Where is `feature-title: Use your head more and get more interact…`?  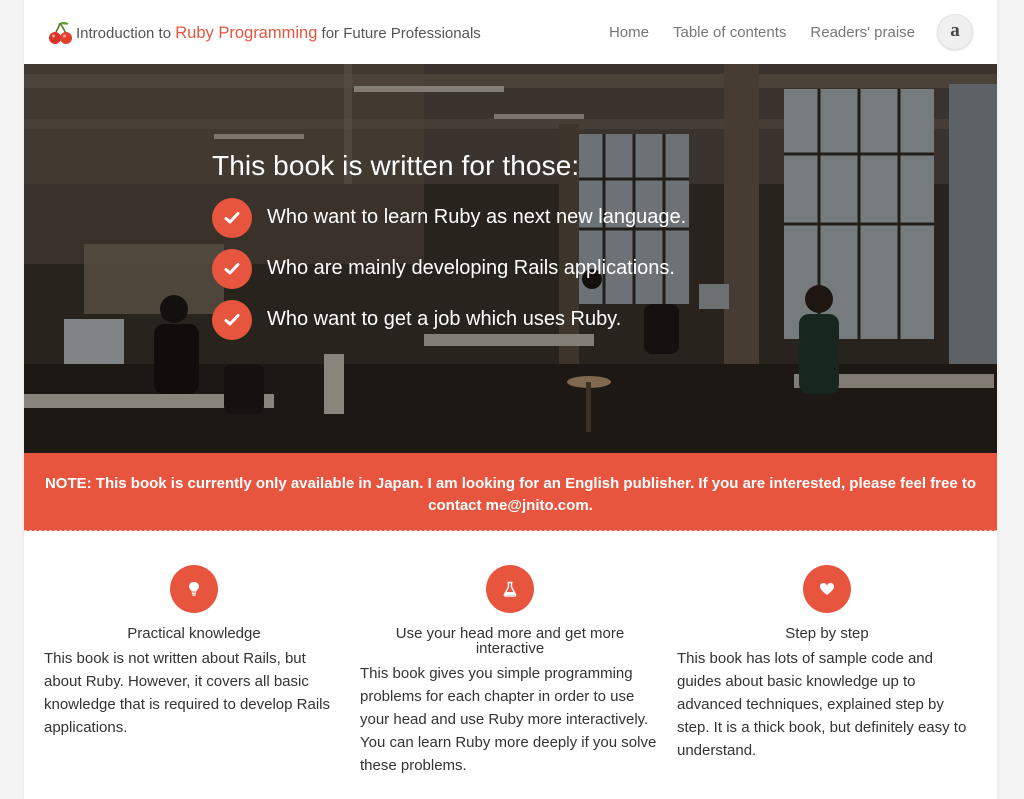 feature-title: Use your head more and get more interact… is located at coordinates (510, 641).